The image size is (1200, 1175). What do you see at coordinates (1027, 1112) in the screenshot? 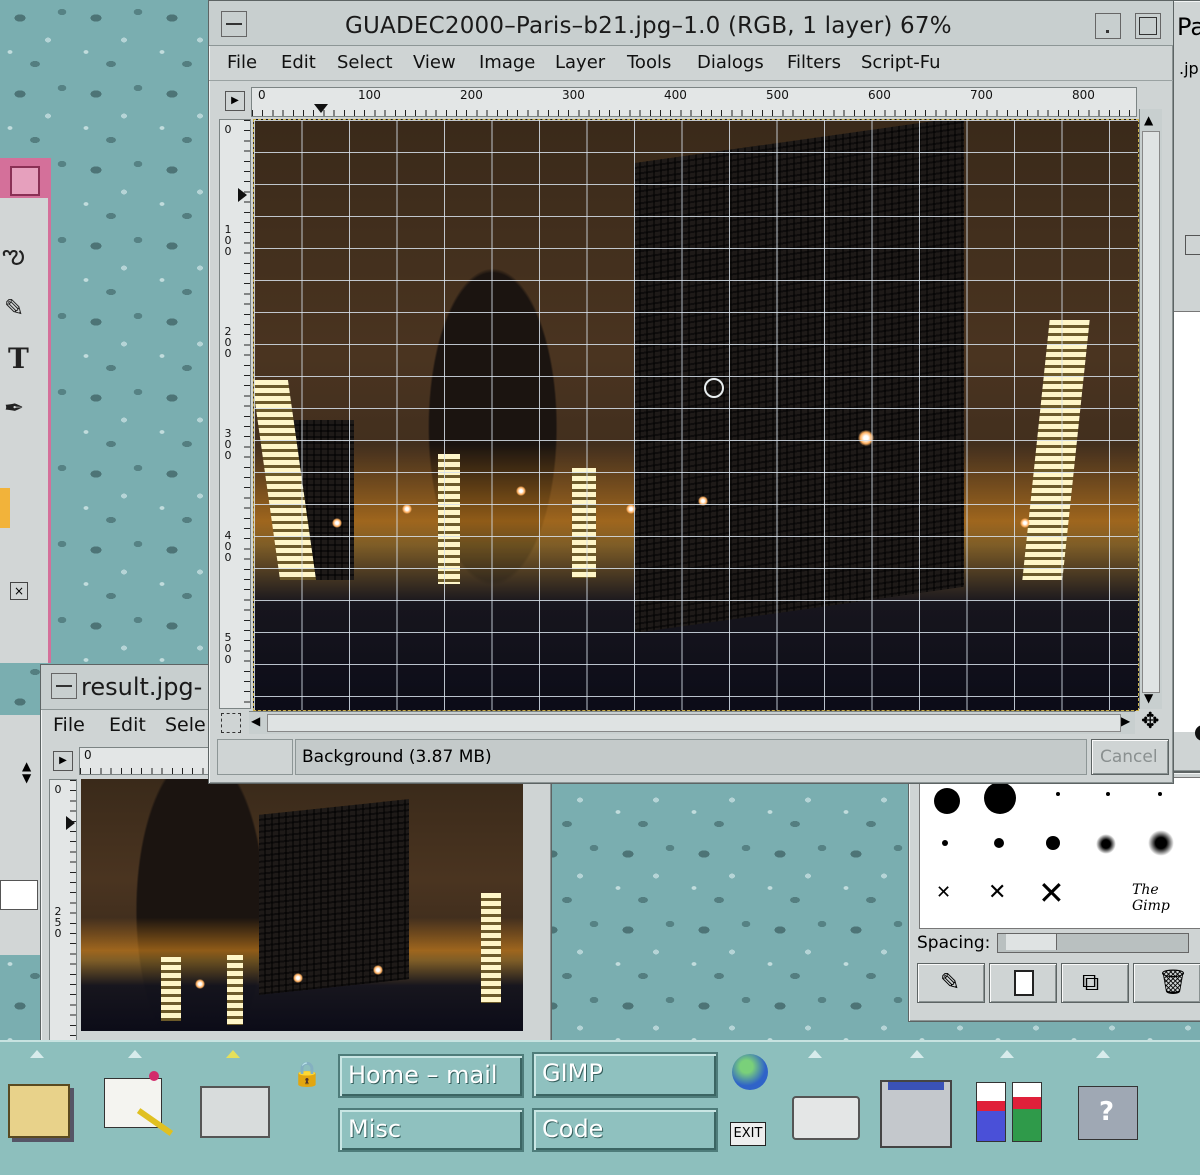
I see `mem-monitor-icon` at bounding box center [1027, 1112].